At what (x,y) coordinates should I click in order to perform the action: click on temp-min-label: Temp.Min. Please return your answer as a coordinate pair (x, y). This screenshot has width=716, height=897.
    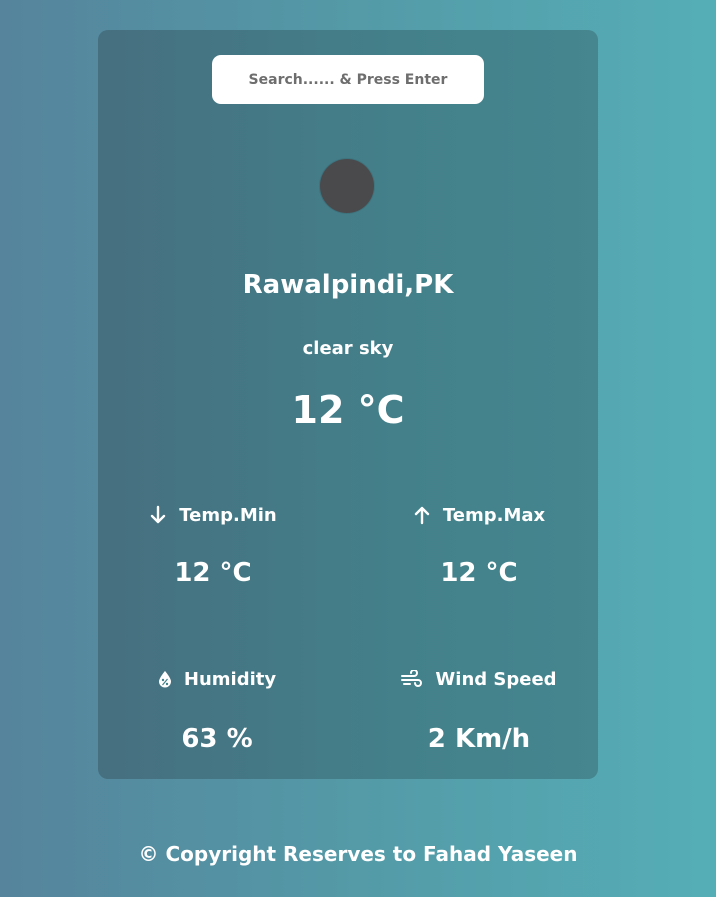
    Looking at the image, I should click on (228, 515).